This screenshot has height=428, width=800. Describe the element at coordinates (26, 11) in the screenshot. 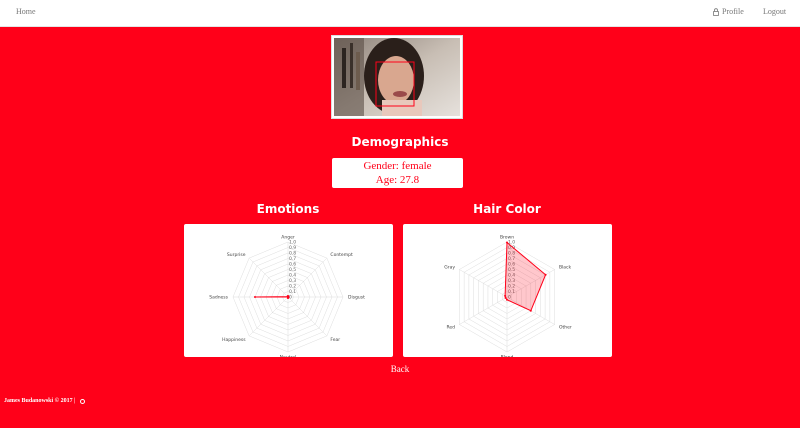

I see `nav-home-link: Home` at that location.